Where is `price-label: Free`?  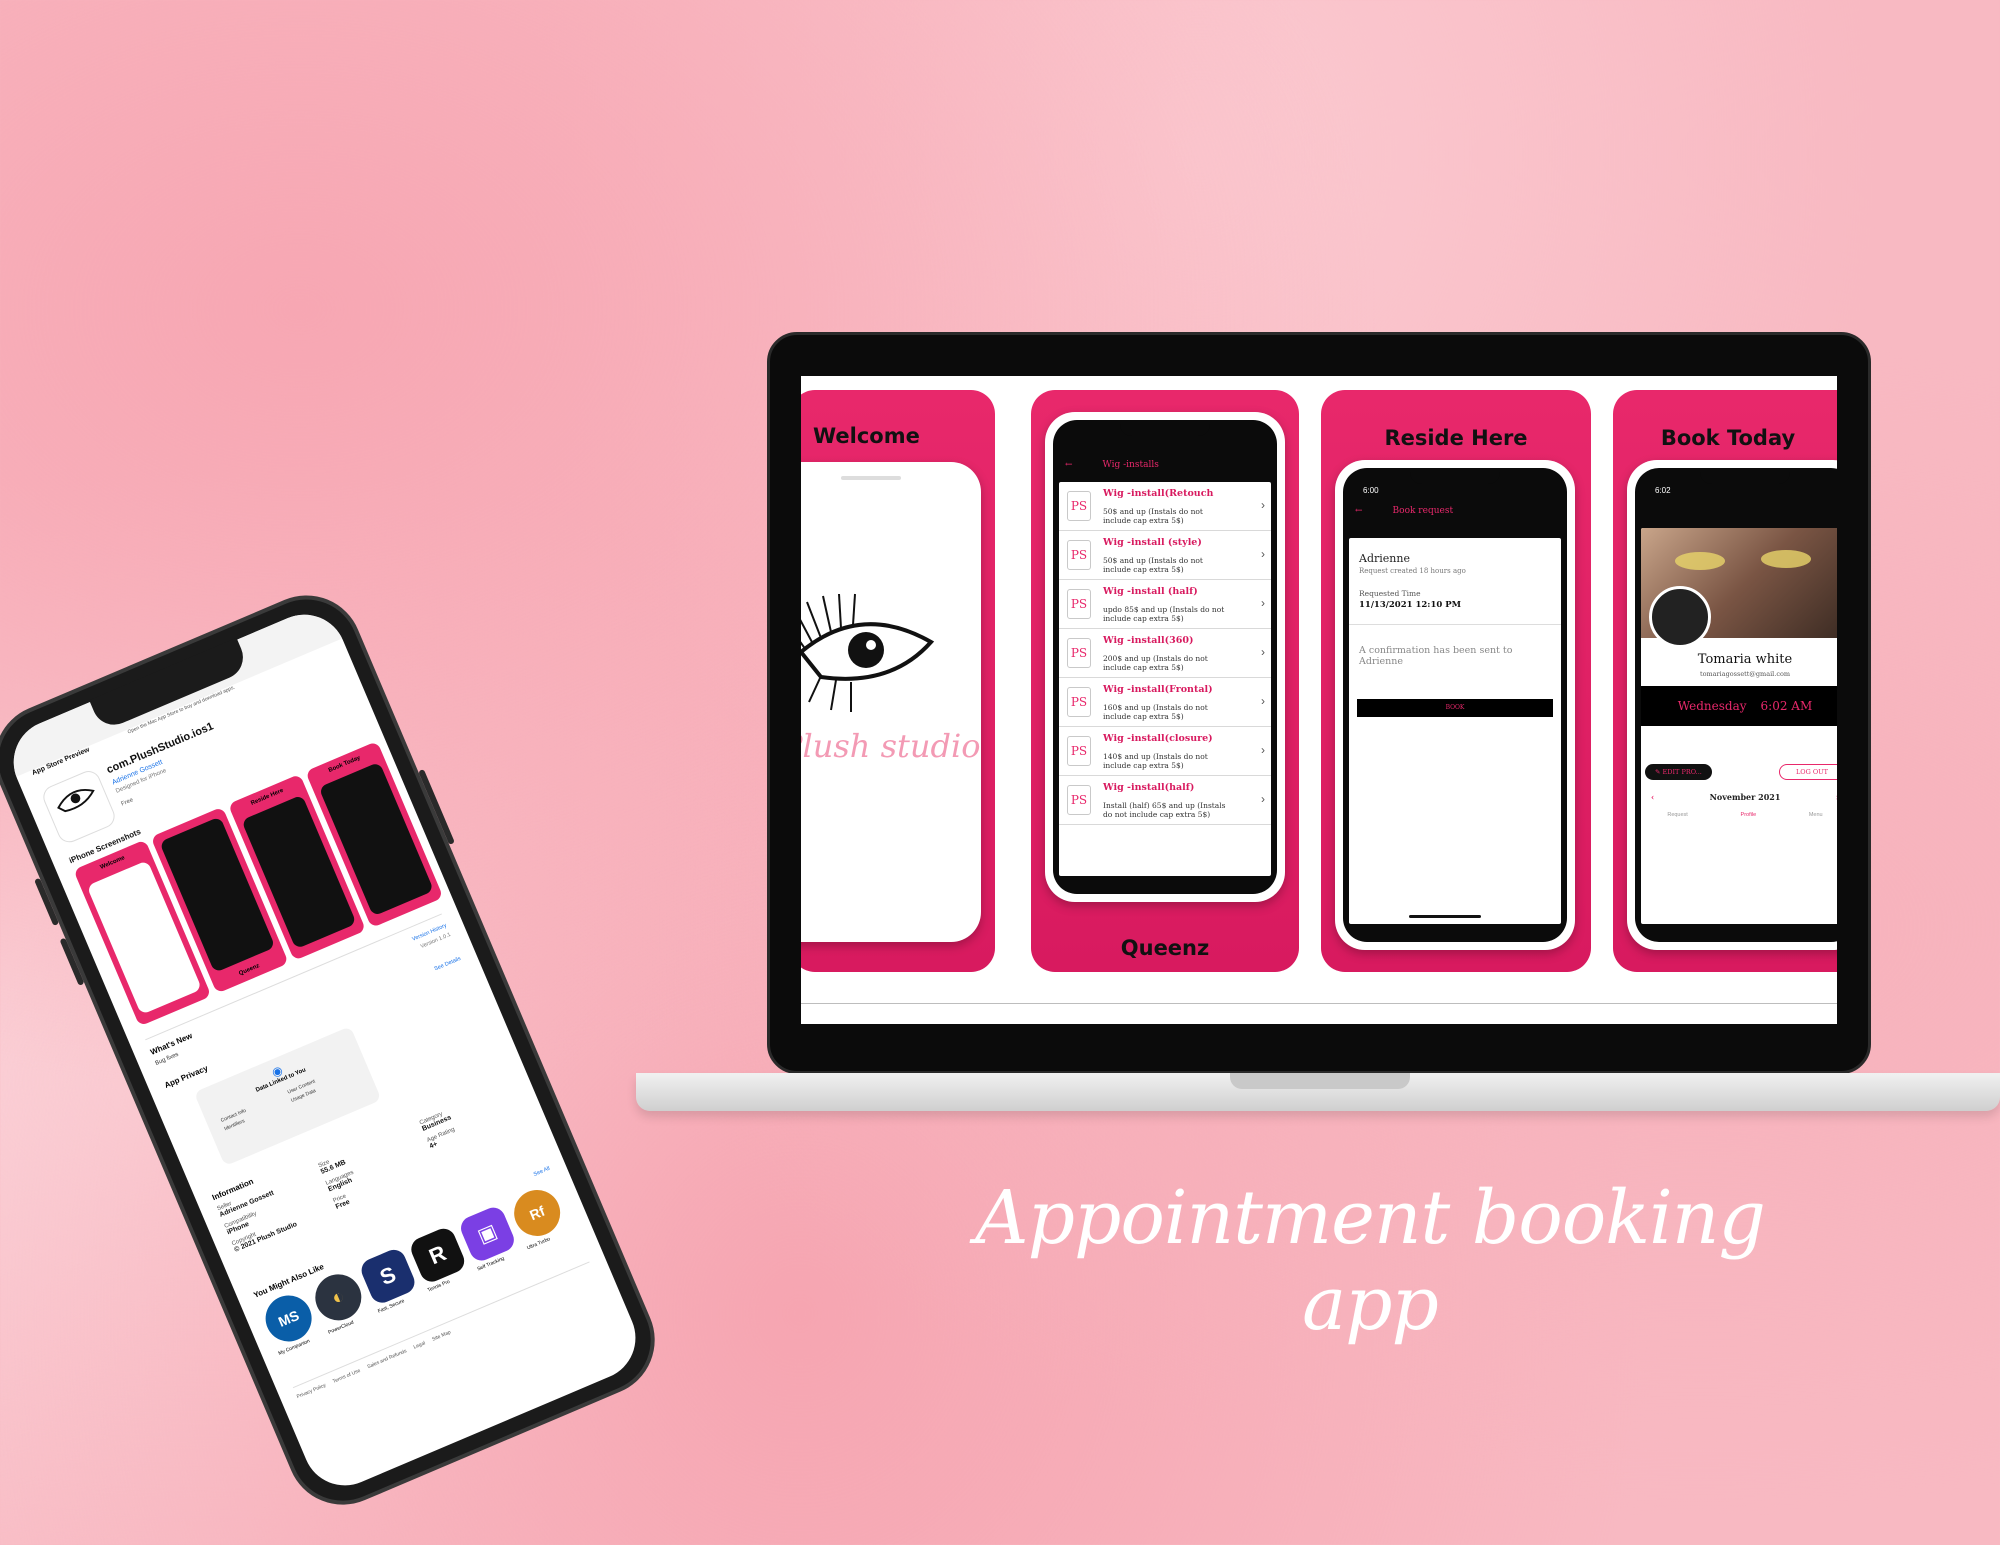 price-label: Free is located at coordinates (127, 802).